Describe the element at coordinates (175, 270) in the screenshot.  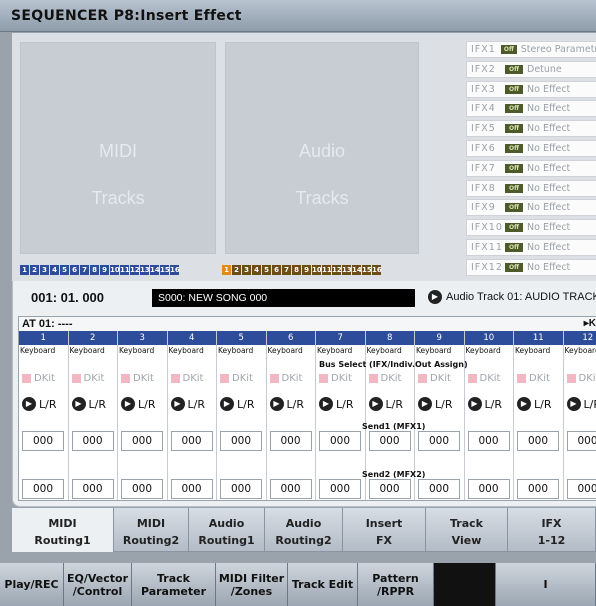
I see `midi-track-number: 16` at that location.